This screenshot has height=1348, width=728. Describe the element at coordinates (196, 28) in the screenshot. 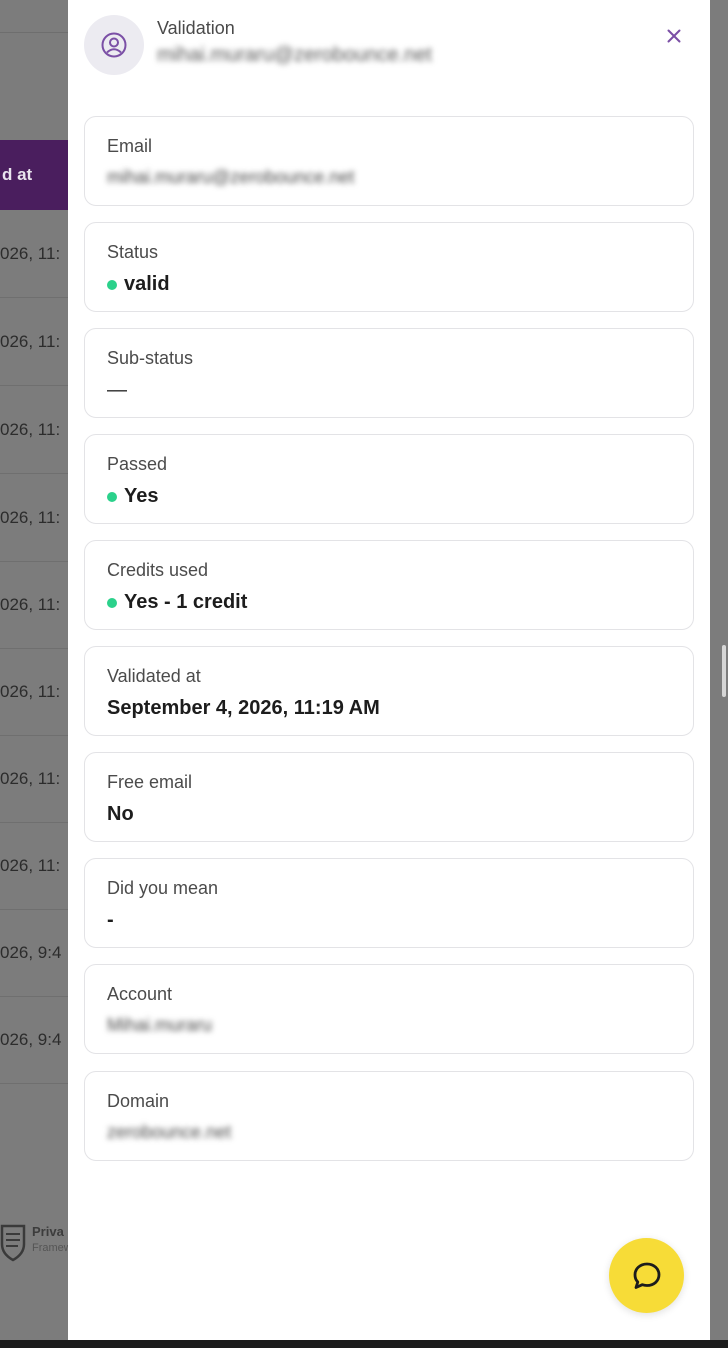

I see `drawer-title: Validation` at that location.